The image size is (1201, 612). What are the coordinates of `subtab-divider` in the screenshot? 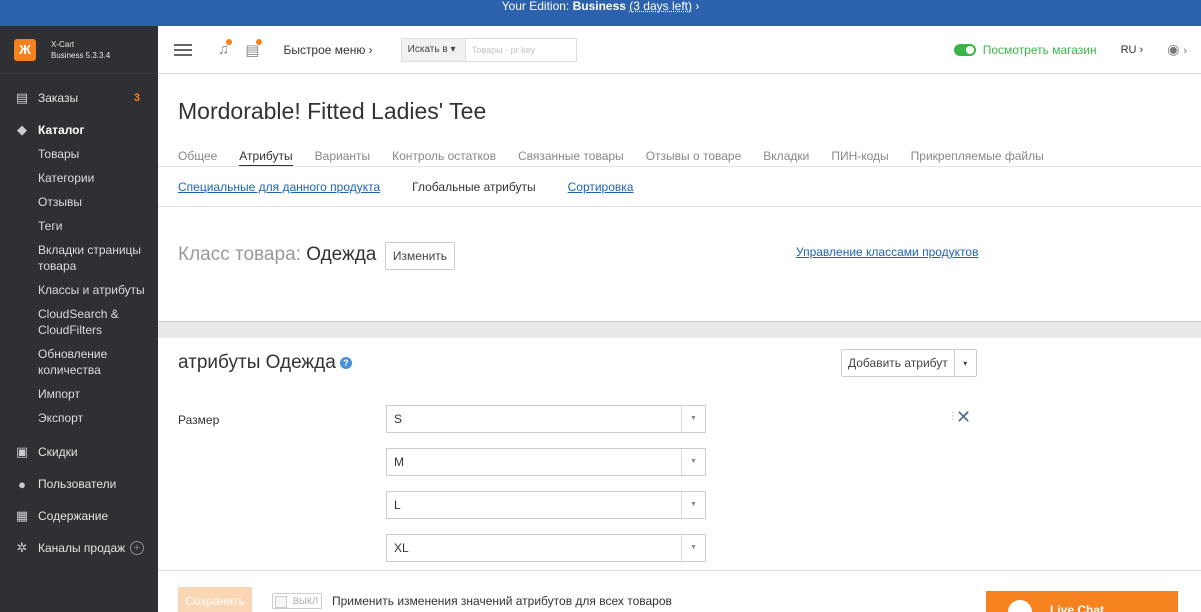 It's located at (679, 206).